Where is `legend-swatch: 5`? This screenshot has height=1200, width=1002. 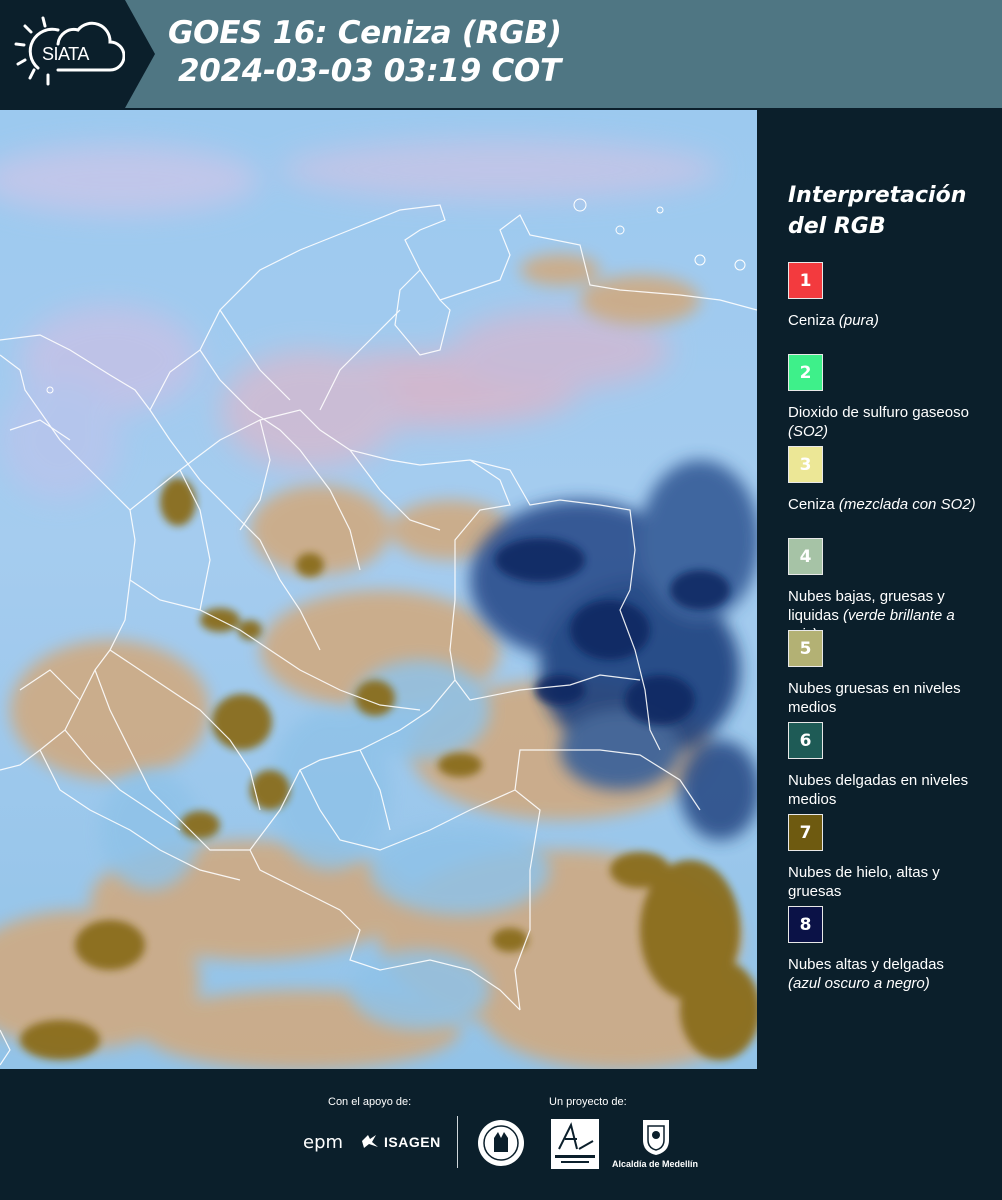 legend-swatch: 5 is located at coordinates (805, 648).